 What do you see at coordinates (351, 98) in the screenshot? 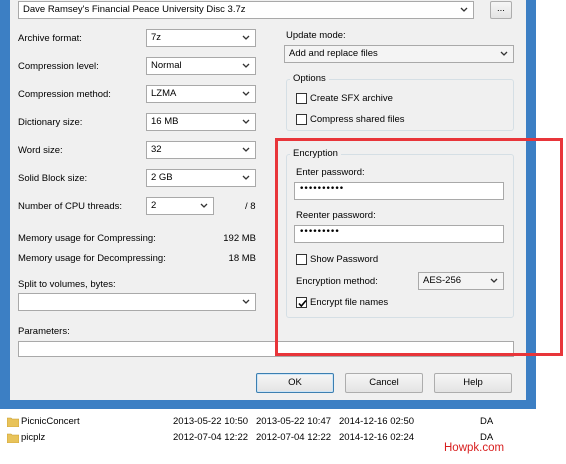
I see `create-sfx-label: Create SFX archive` at bounding box center [351, 98].